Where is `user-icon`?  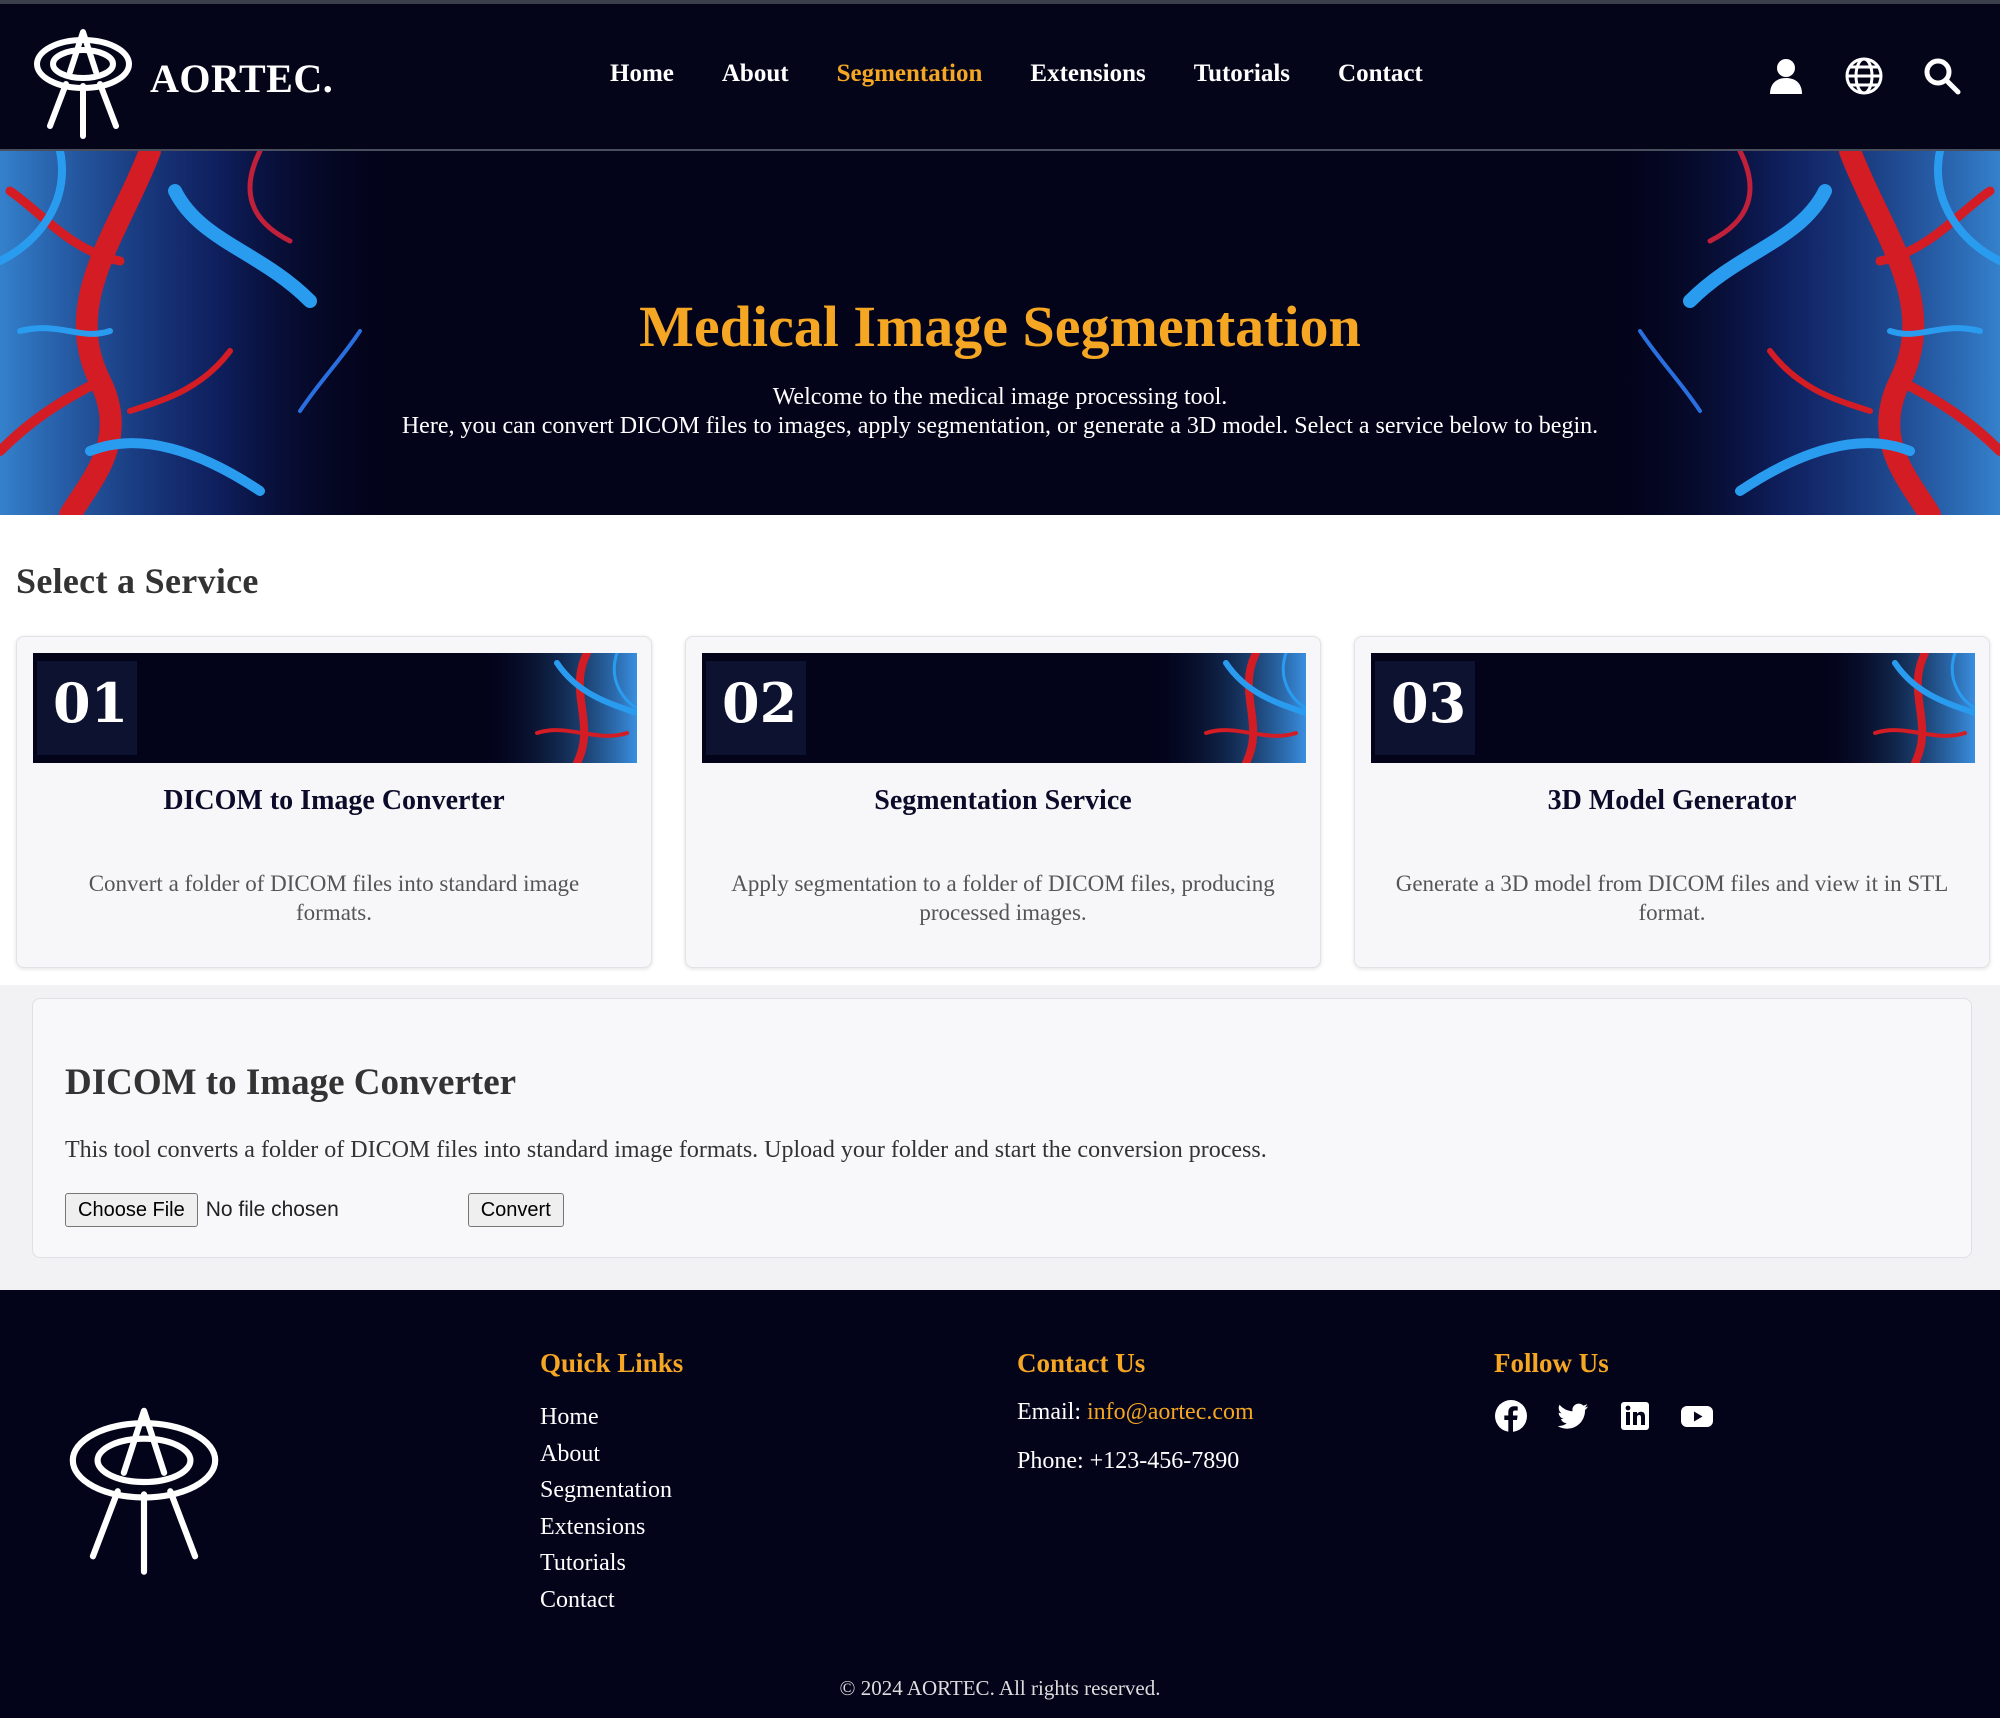 user-icon is located at coordinates (1786, 76).